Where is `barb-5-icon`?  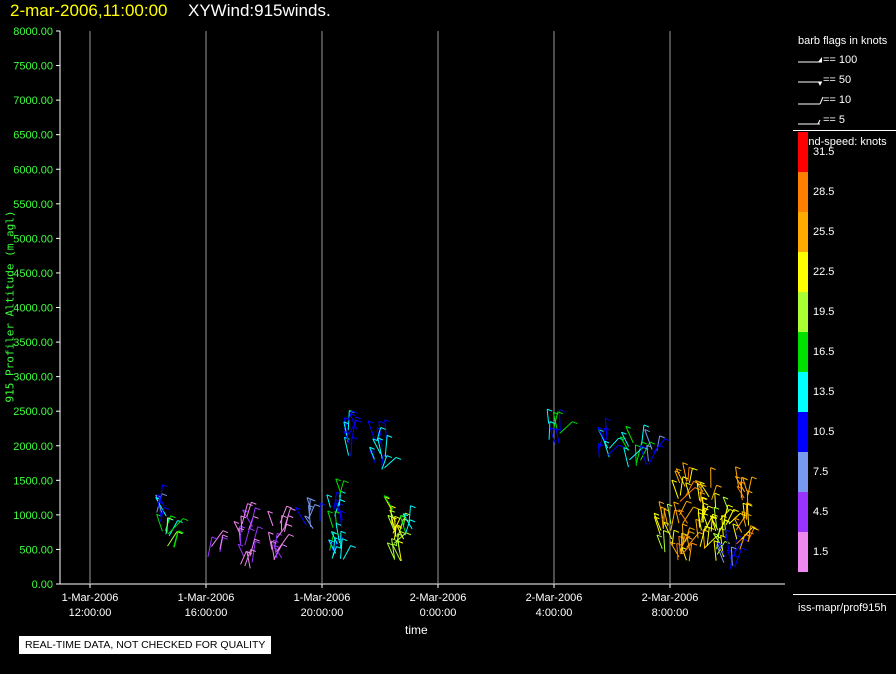
barb-5-icon is located at coordinates (809, 122).